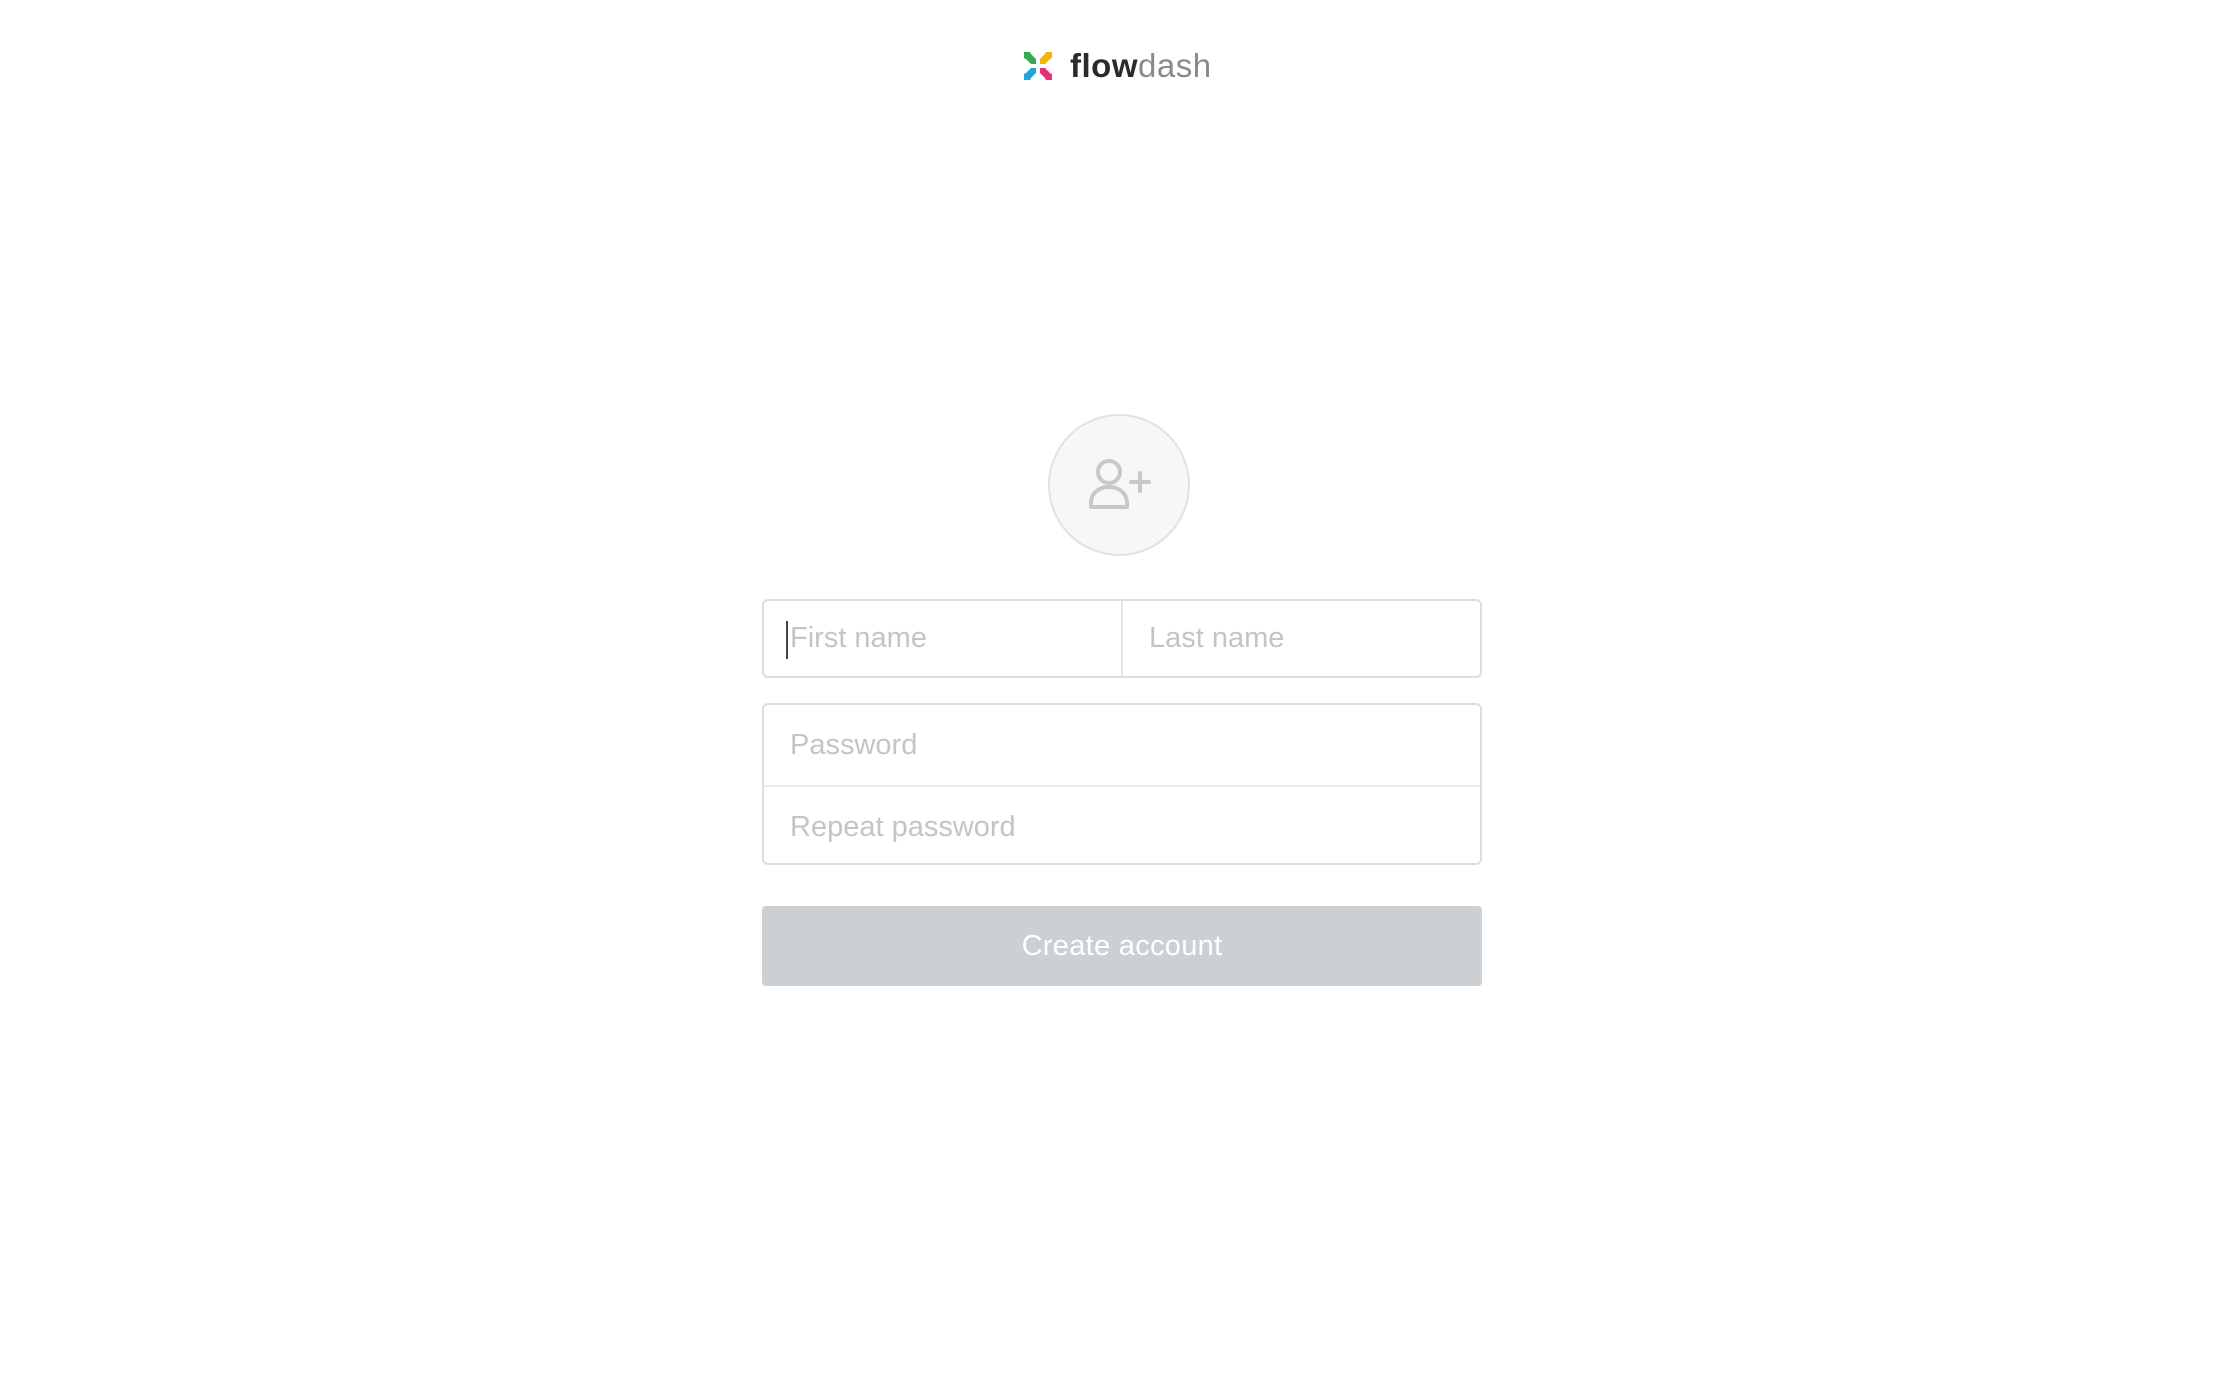 This screenshot has height=1400, width=2240. I want to click on flowdash-logo-mark-icon, so click(1038, 66).